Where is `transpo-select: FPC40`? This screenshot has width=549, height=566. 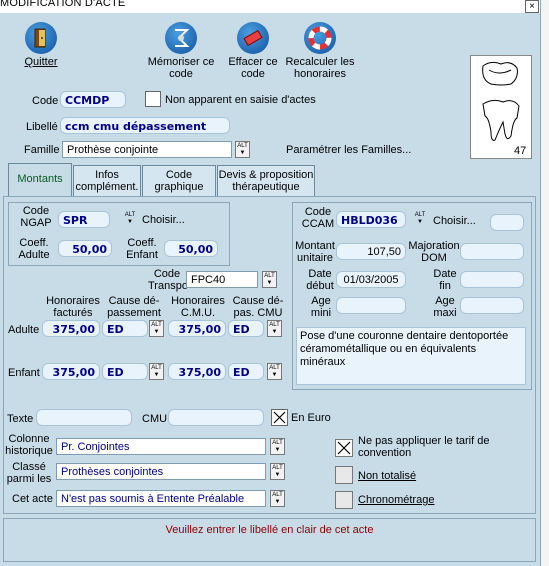 transpo-select: FPC40 is located at coordinates (222, 279).